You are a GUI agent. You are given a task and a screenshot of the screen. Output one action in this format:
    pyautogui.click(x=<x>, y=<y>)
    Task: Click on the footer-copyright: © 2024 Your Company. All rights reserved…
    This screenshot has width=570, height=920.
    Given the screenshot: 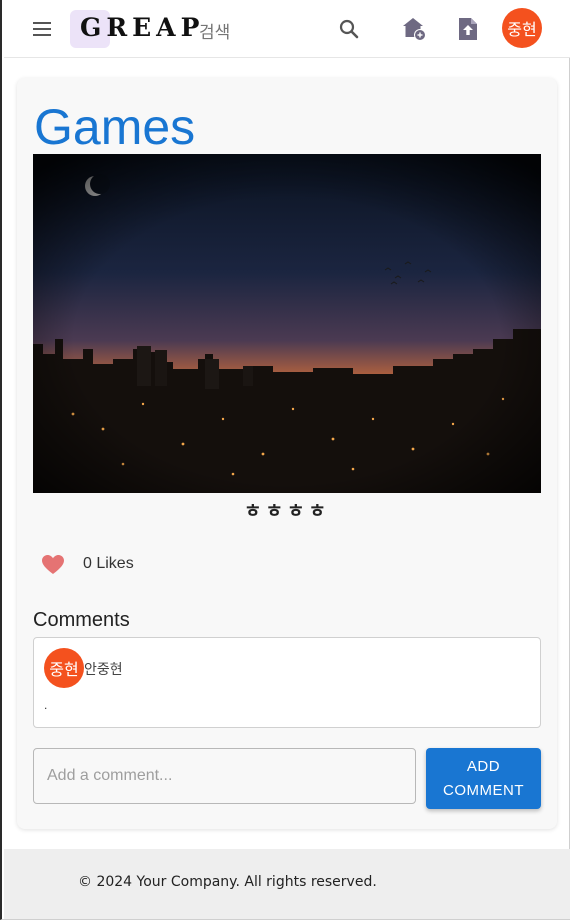 What is the action you would take?
    pyautogui.click(x=227, y=882)
    